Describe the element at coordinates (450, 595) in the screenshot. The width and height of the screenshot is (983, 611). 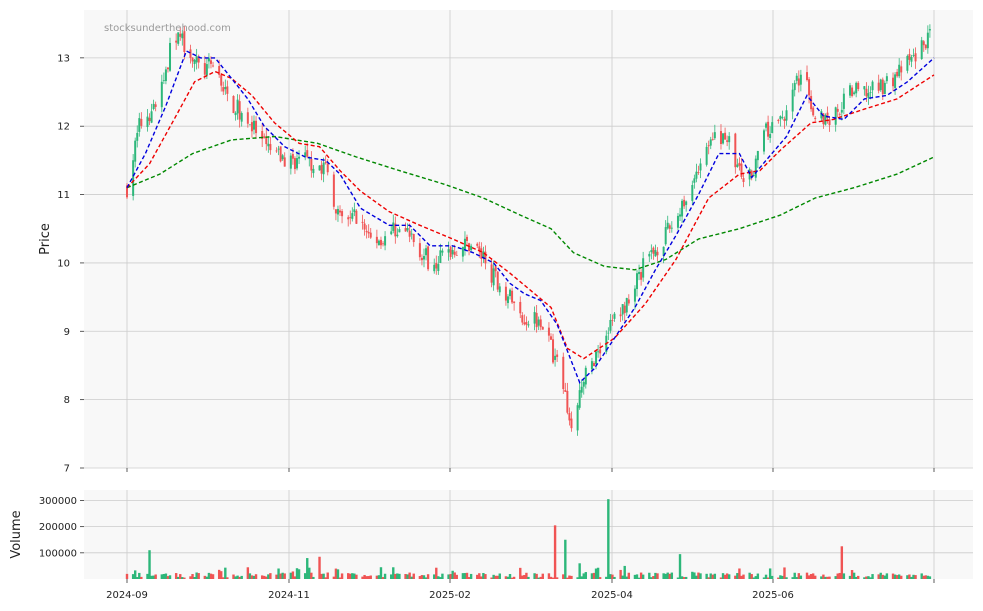
I see `x-tick-label: 2025-02` at that location.